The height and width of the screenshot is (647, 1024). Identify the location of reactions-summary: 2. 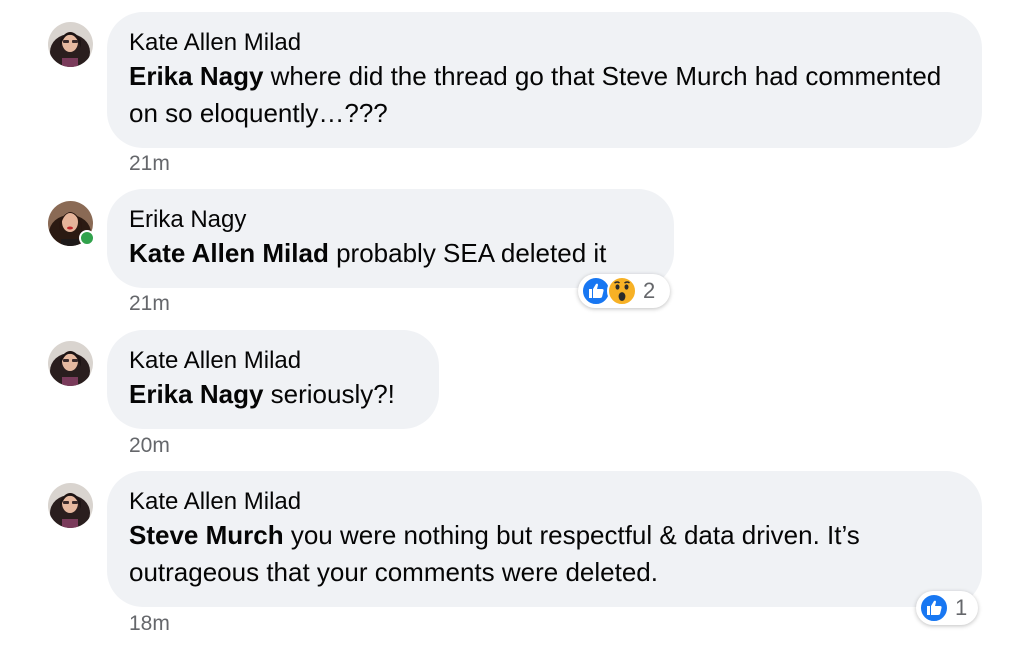
(624, 291).